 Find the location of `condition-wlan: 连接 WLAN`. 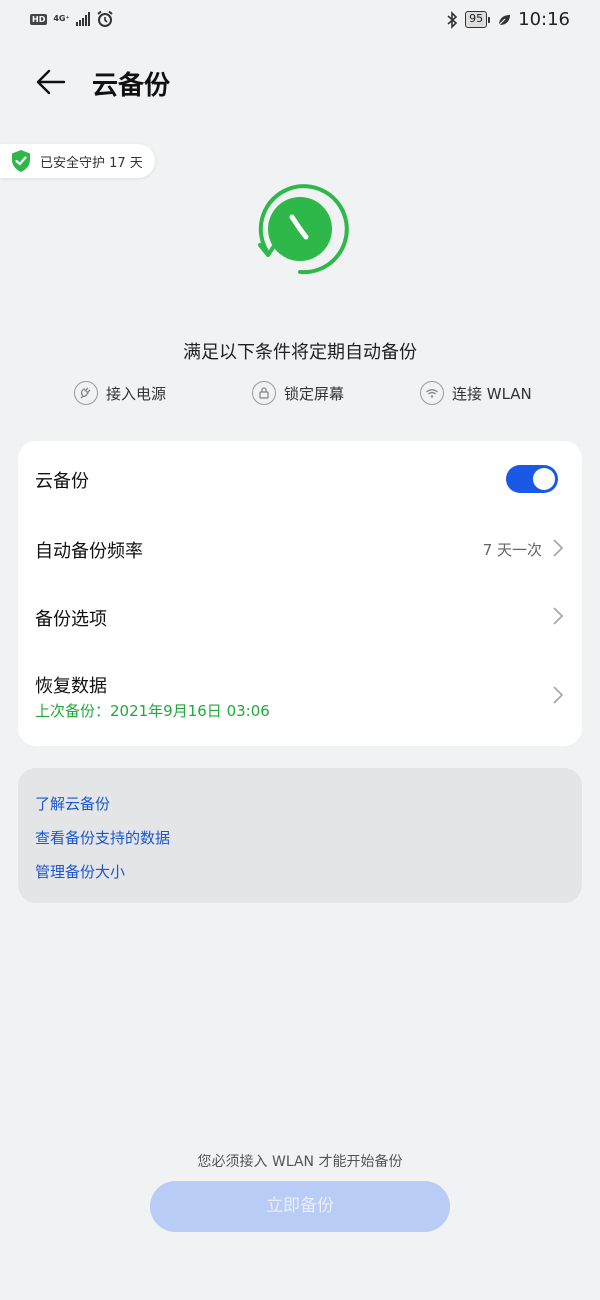

condition-wlan: 连接 WLAN is located at coordinates (476, 393).